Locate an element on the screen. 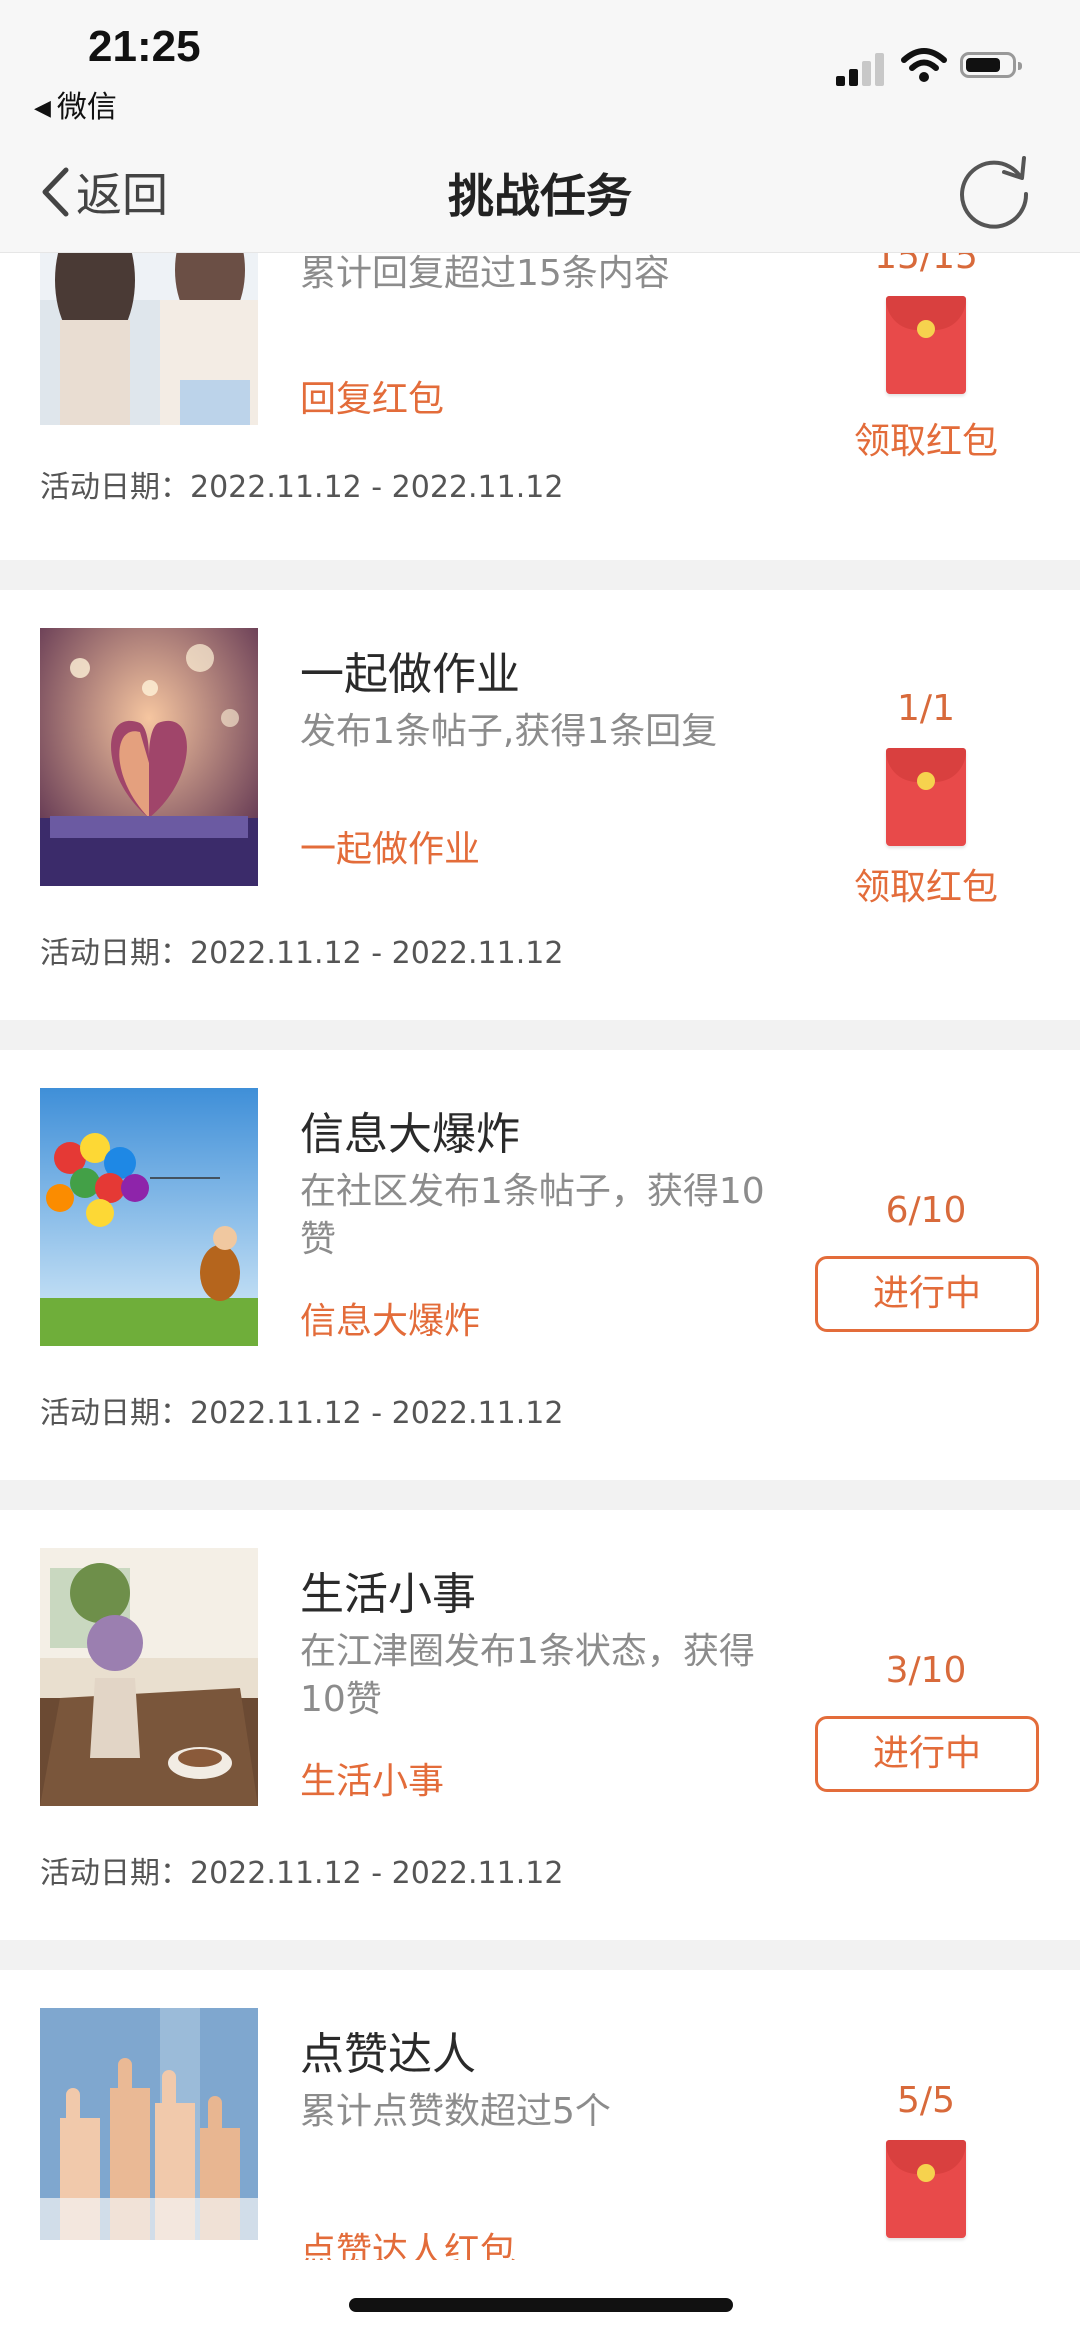  task-progress: 6/10 is located at coordinates (926, 1210).